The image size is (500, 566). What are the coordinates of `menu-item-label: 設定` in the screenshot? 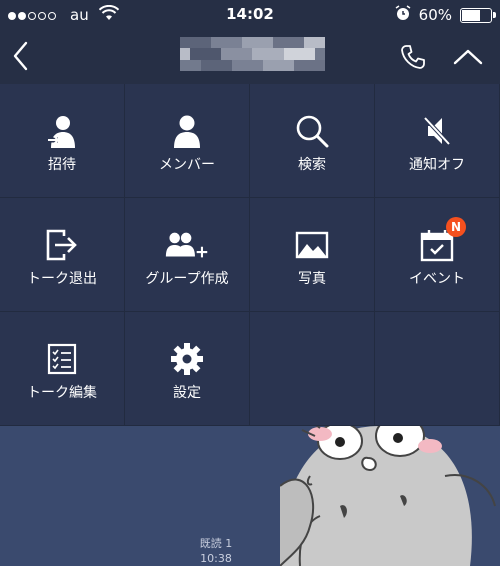 It's located at (187, 393).